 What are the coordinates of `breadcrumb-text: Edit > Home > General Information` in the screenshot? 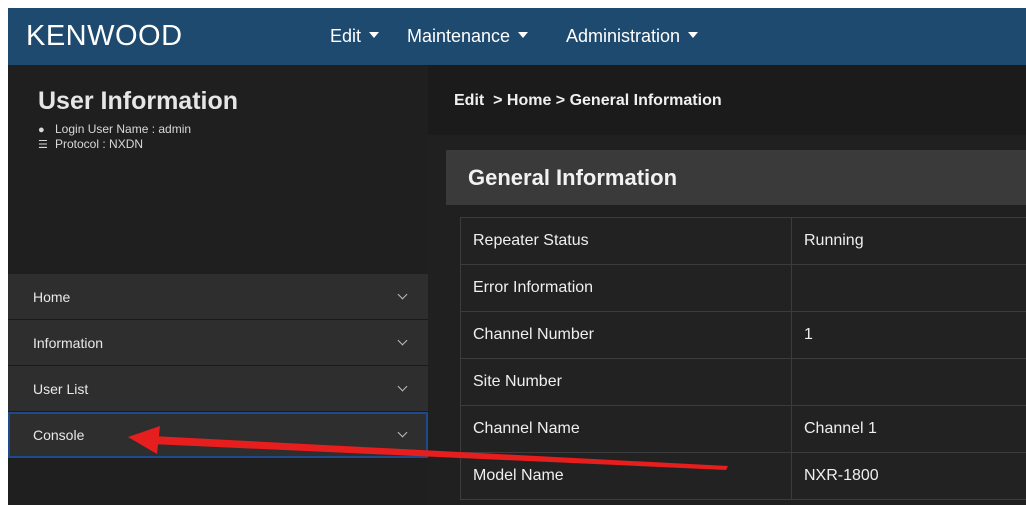 It's located at (588, 100).